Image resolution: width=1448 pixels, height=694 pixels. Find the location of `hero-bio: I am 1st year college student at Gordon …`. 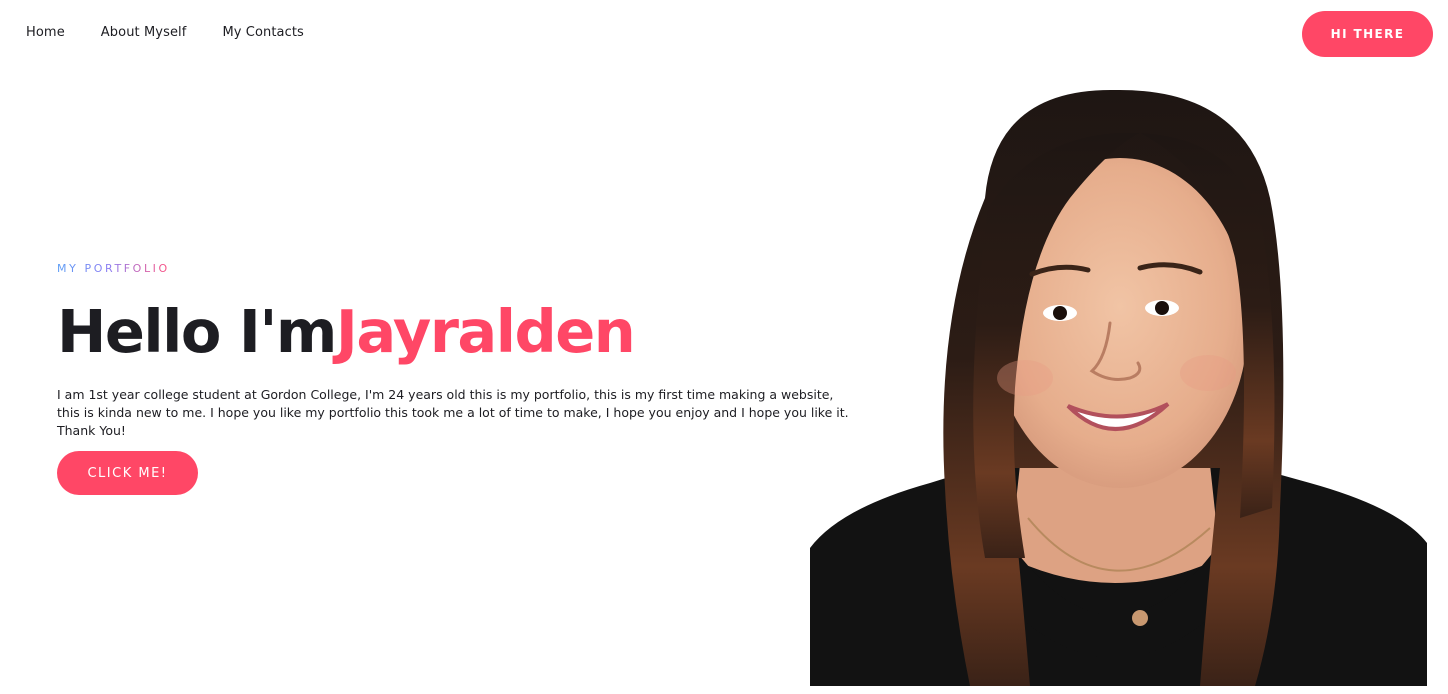

hero-bio: I am 1st year college student at Gordon … is located at coordinates (453, 412).